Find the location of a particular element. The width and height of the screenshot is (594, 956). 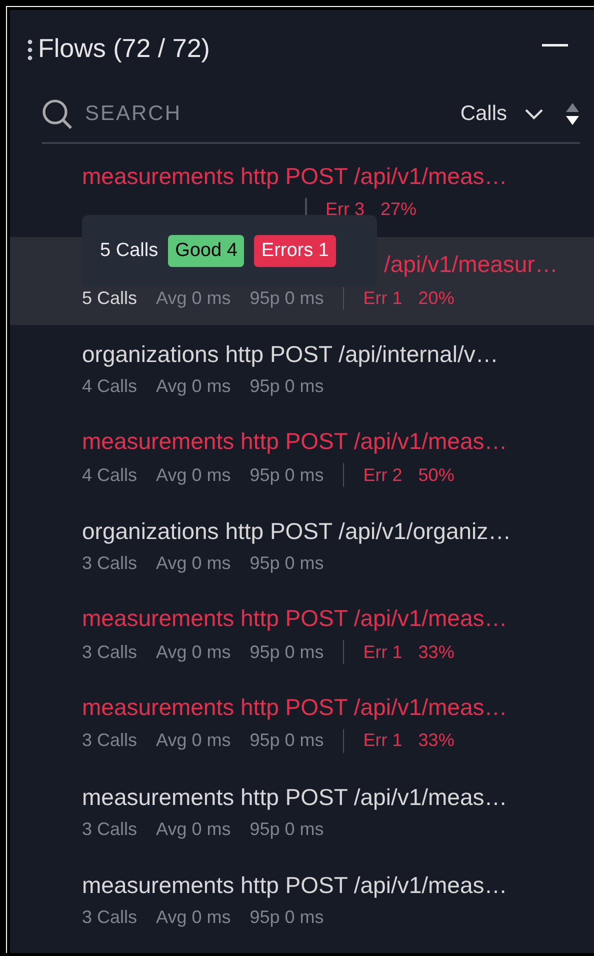

error-rate: 20% is located at coordinates (436, 298).